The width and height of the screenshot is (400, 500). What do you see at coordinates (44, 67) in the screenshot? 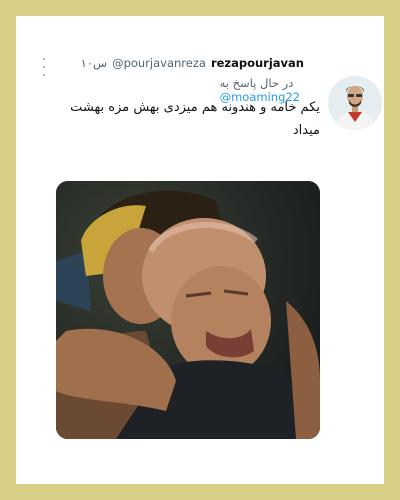
I see `more-options-icon` at bounding box center [44, 67].